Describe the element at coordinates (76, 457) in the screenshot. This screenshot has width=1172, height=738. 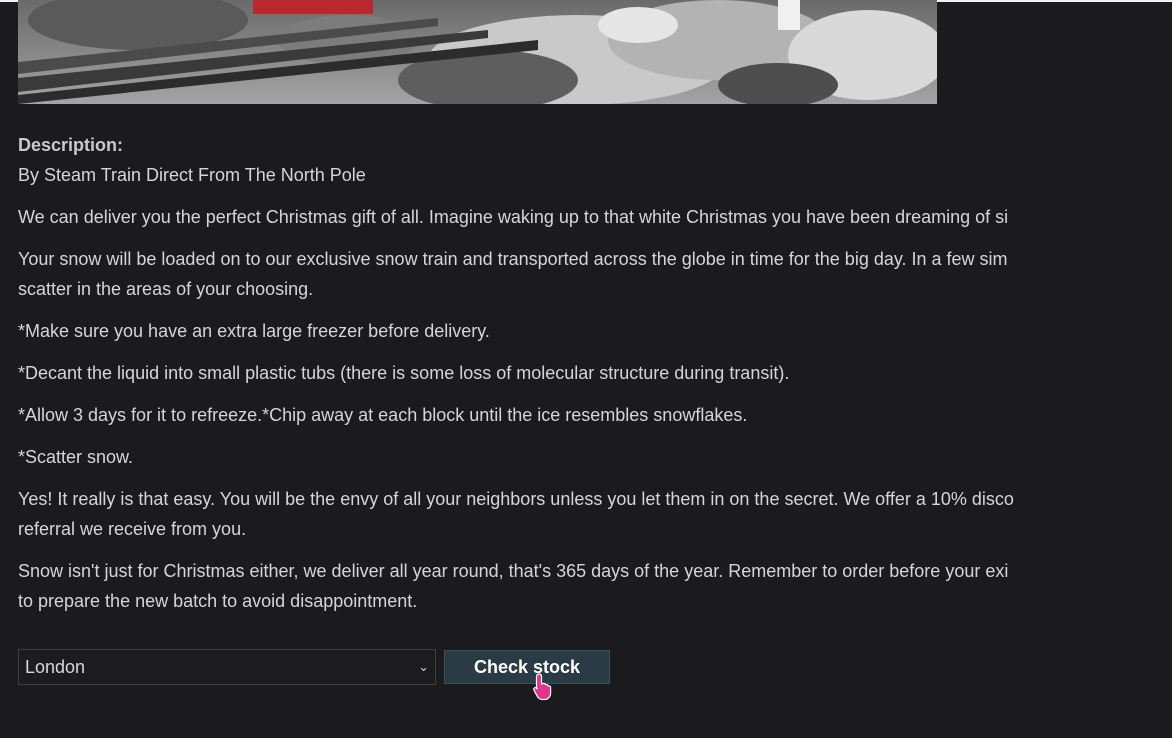
I see `description-paragraph: *Scatter snow.` at that location.